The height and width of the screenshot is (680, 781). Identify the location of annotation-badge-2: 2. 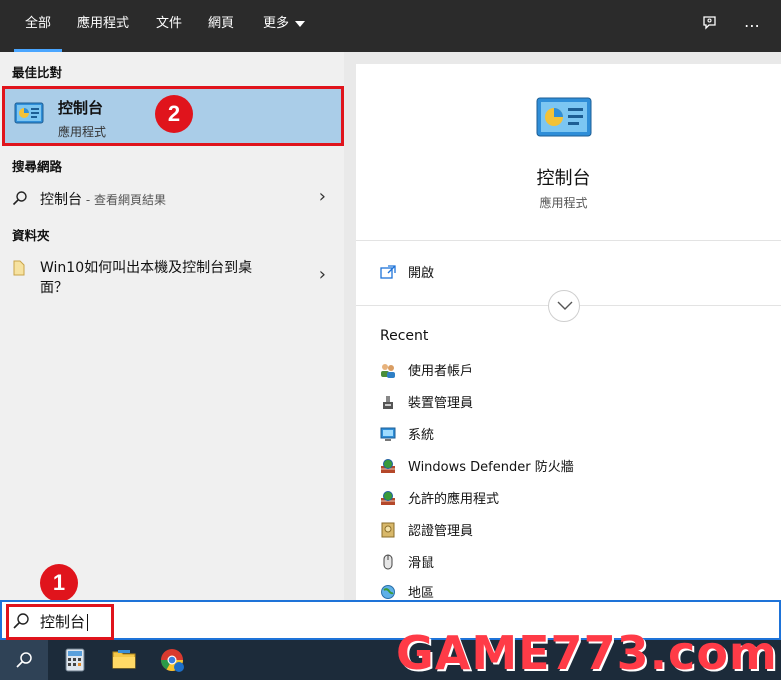
(174, 114).